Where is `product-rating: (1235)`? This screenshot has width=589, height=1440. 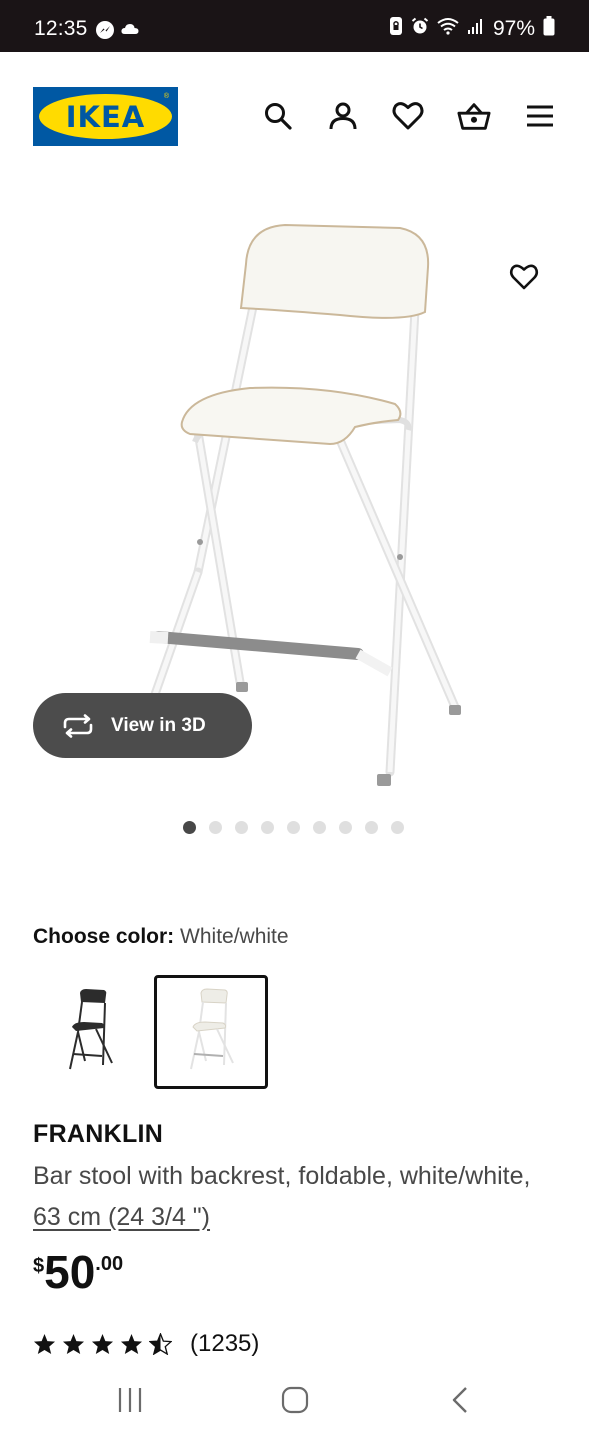
product-rating: (1235) is located at coordinates (146, 1344).